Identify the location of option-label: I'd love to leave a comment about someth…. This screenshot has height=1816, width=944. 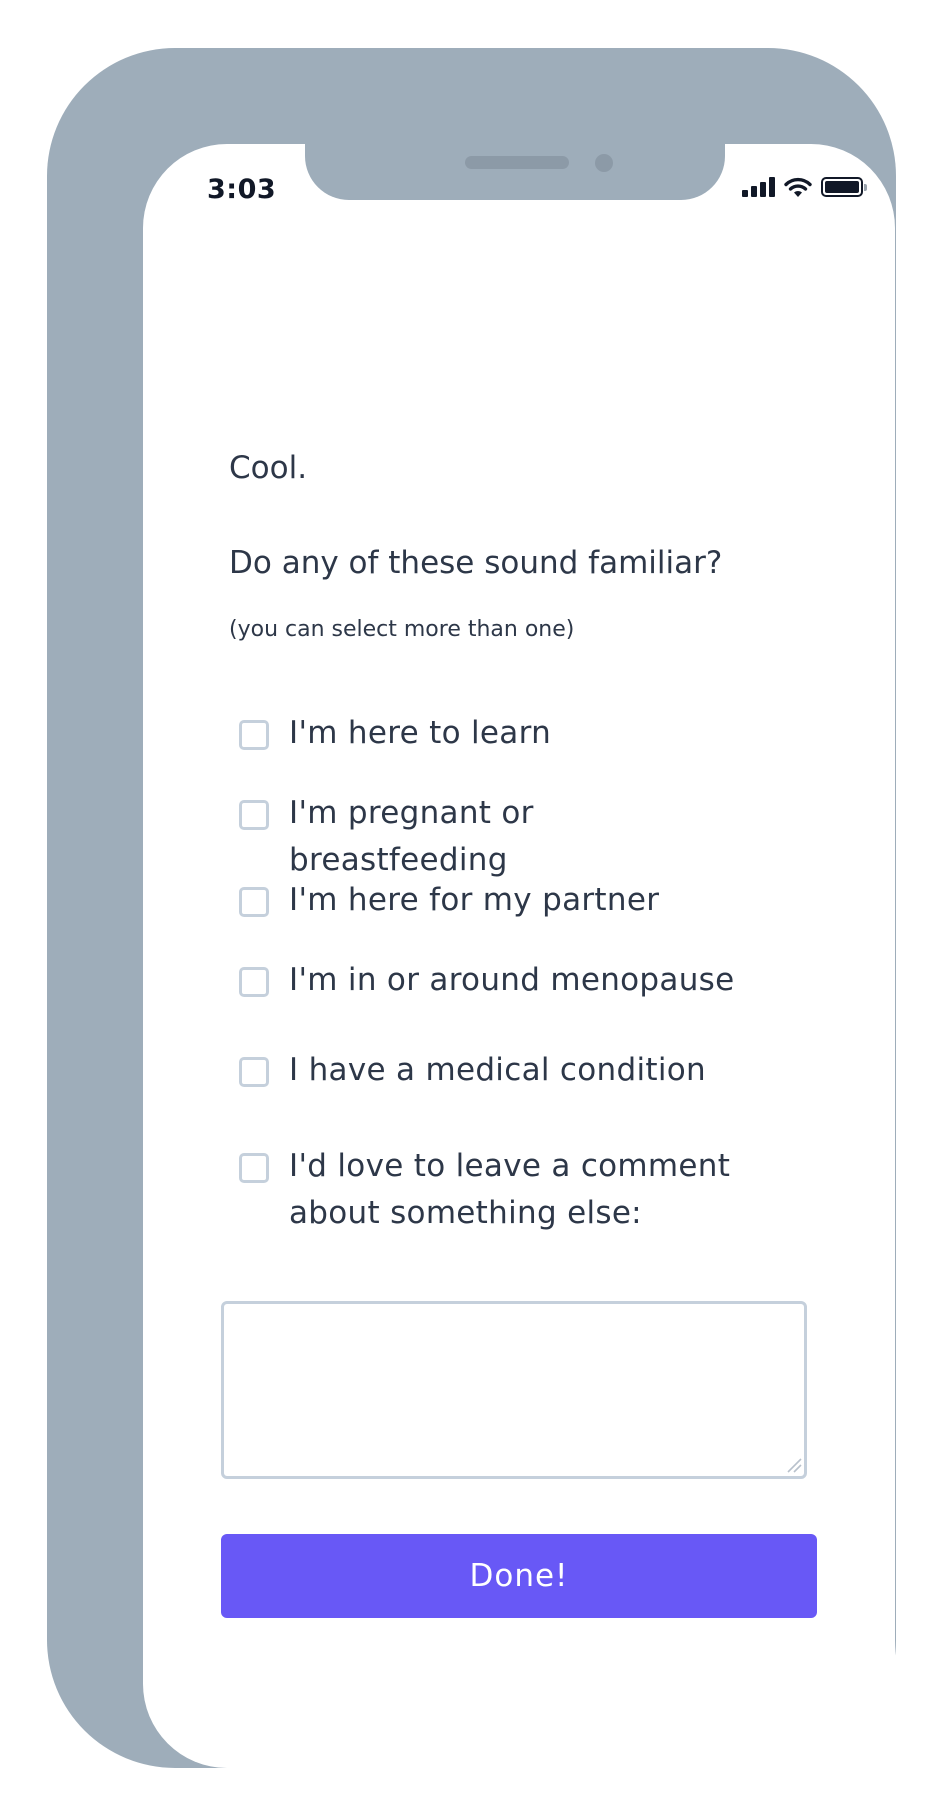
(510, 1189).